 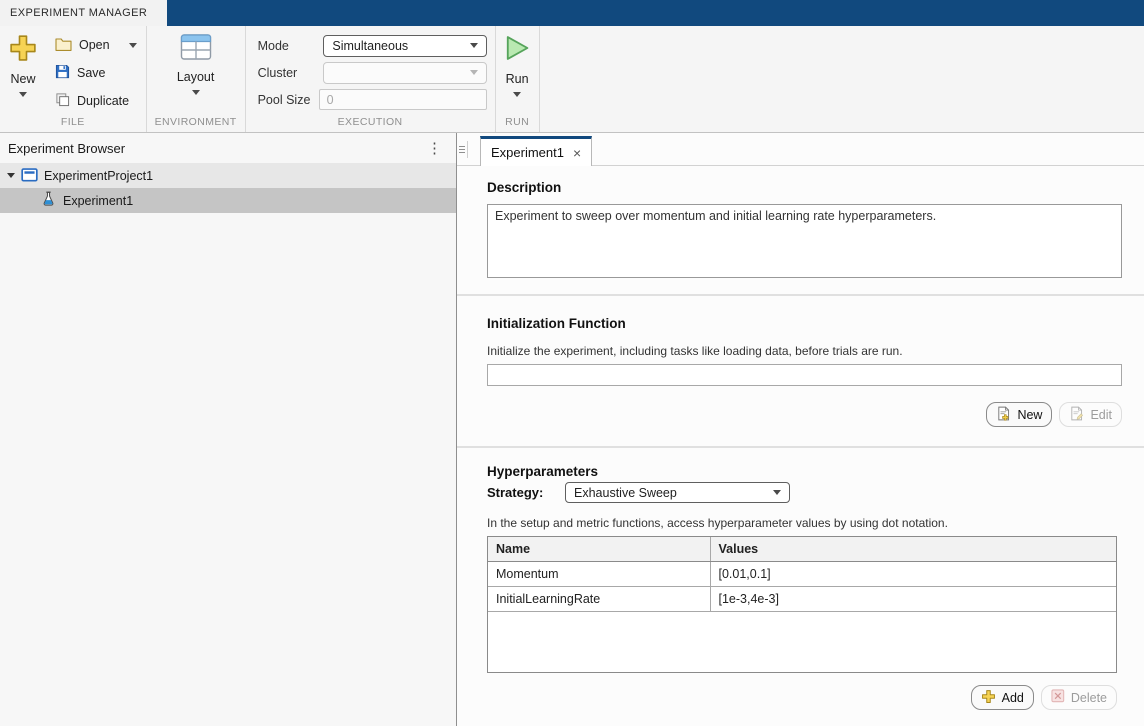 I want to click on run-button-label: Run, so click(x=517, y=79).